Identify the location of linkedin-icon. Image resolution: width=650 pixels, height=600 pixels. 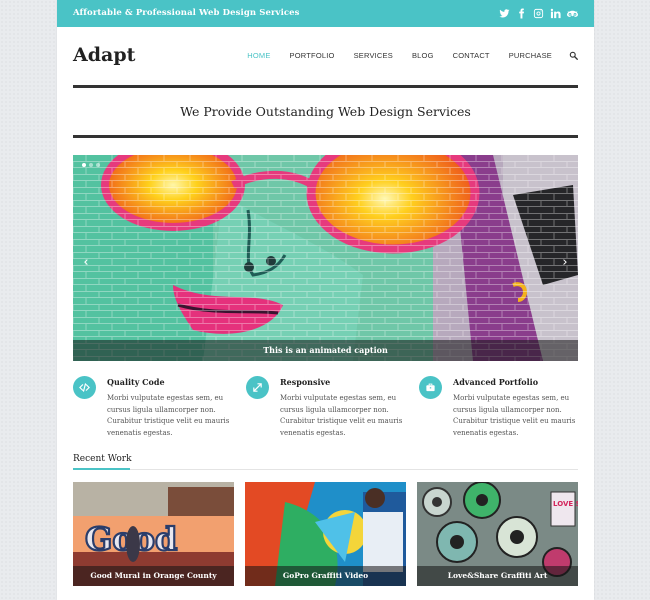
(555, 13).